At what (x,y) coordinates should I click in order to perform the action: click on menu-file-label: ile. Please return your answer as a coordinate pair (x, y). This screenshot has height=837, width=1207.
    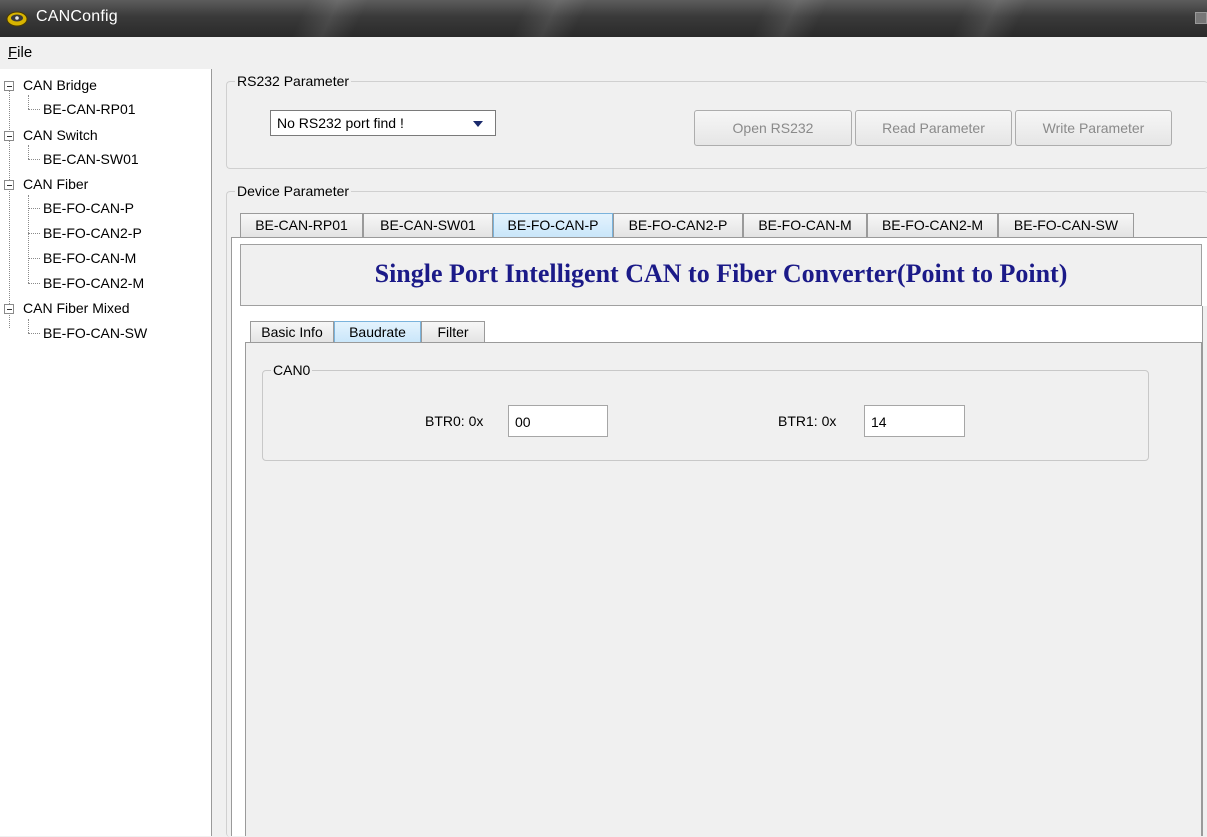
    Looking at the image, I should click on (25, 52).